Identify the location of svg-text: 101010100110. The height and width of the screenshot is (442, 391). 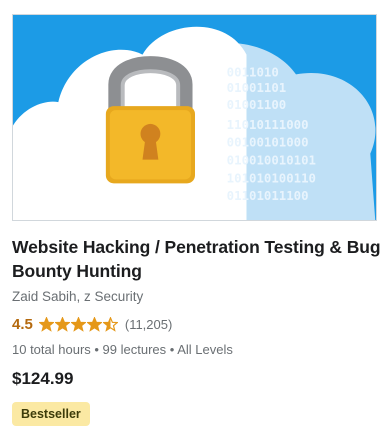
(271, 178).